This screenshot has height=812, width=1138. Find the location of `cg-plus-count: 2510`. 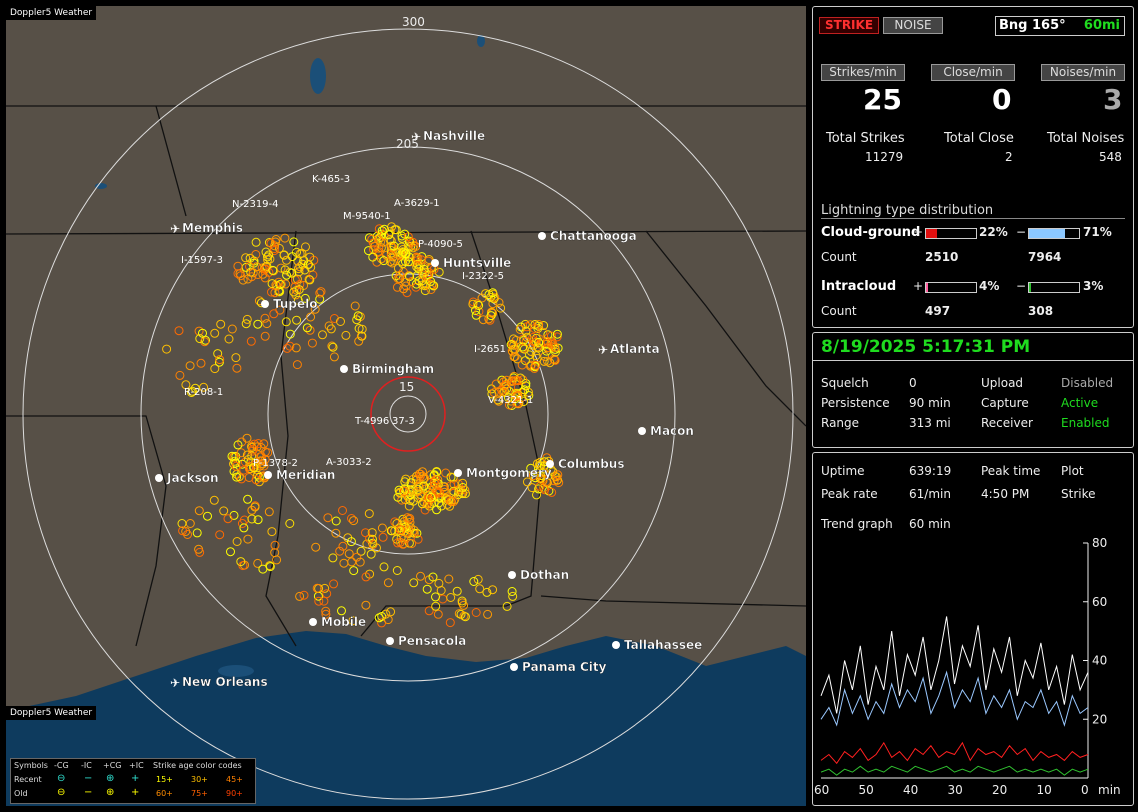

cg-plus-count: 2510 is located at coordinates (942, 257).